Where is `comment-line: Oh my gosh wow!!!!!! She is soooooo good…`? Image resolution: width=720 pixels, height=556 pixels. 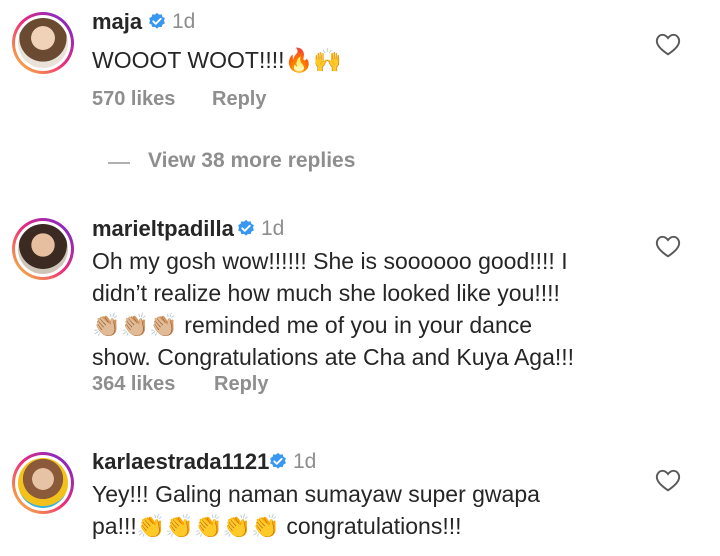
comment-line: Oh my gosh wow!!!!!! She is soooooo good… is located at coordinates (330, 261).